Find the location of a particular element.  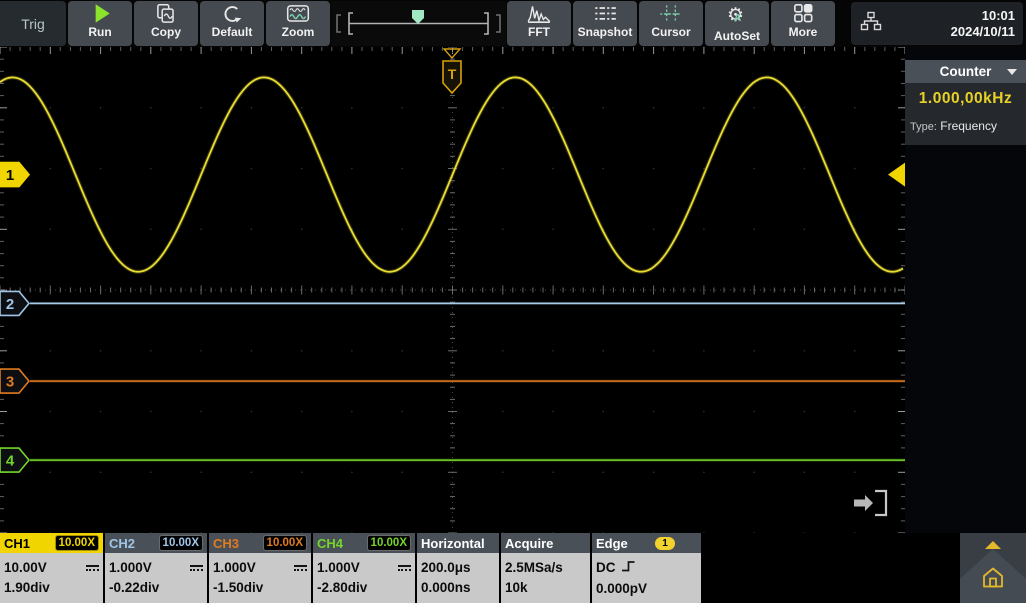

sample-rate-value: 2.5MSa/s is located at coordinates (534, 567).